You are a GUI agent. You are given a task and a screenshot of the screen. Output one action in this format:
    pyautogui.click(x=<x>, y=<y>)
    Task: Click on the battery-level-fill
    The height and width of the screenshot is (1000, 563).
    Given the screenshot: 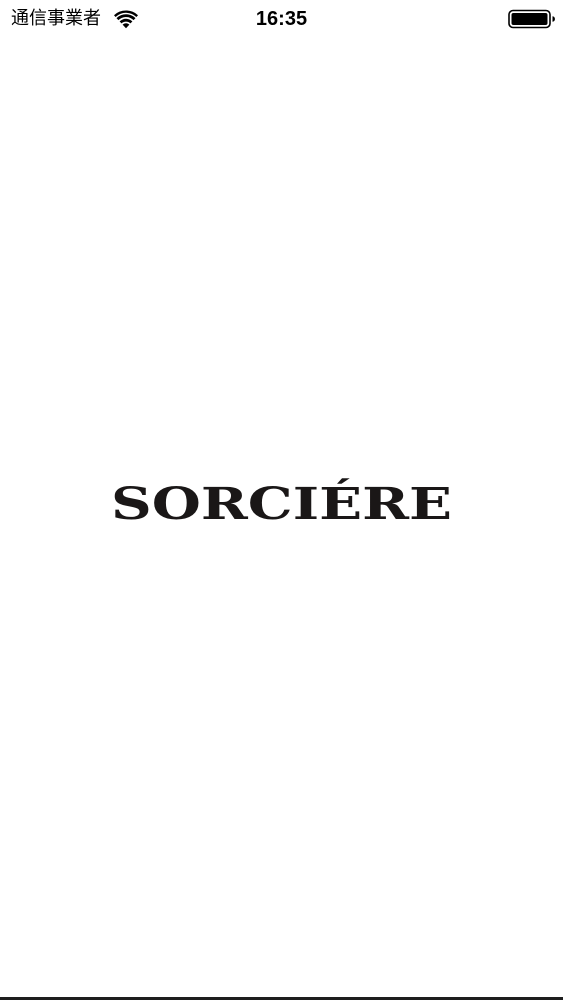 What is the action you would take?
    pyautogui.click(x=529, y=19)
    